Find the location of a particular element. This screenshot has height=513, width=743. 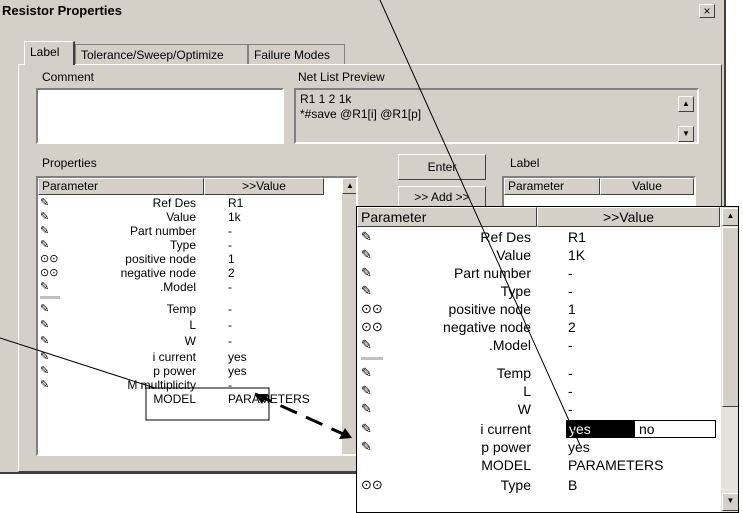

callout-left-line is located at coordinates (78, 363).